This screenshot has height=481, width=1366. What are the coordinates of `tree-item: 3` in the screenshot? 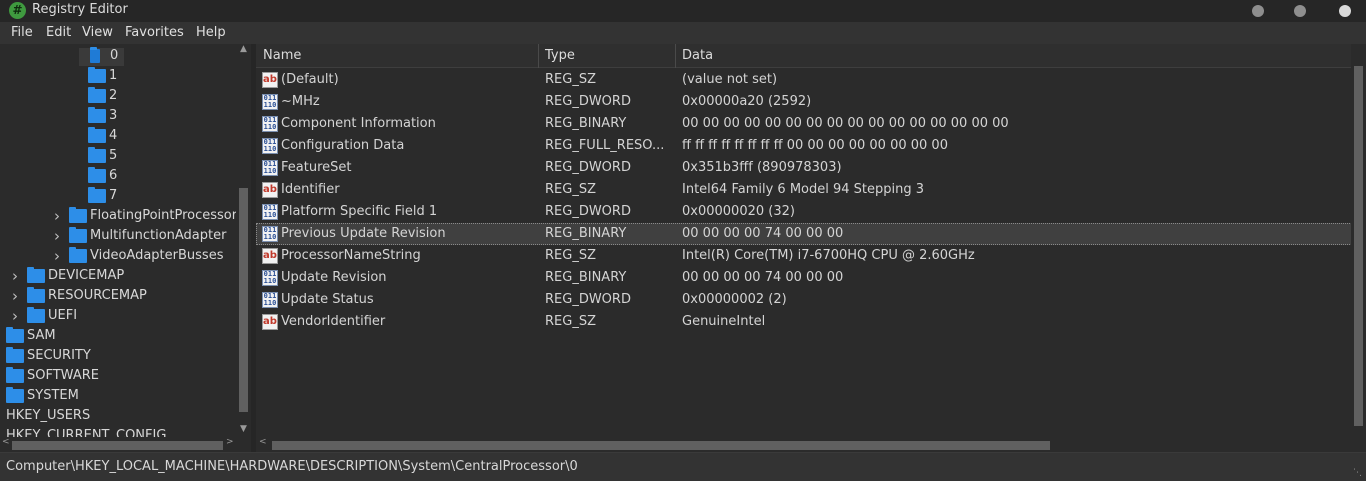 It's located at (118, 116).